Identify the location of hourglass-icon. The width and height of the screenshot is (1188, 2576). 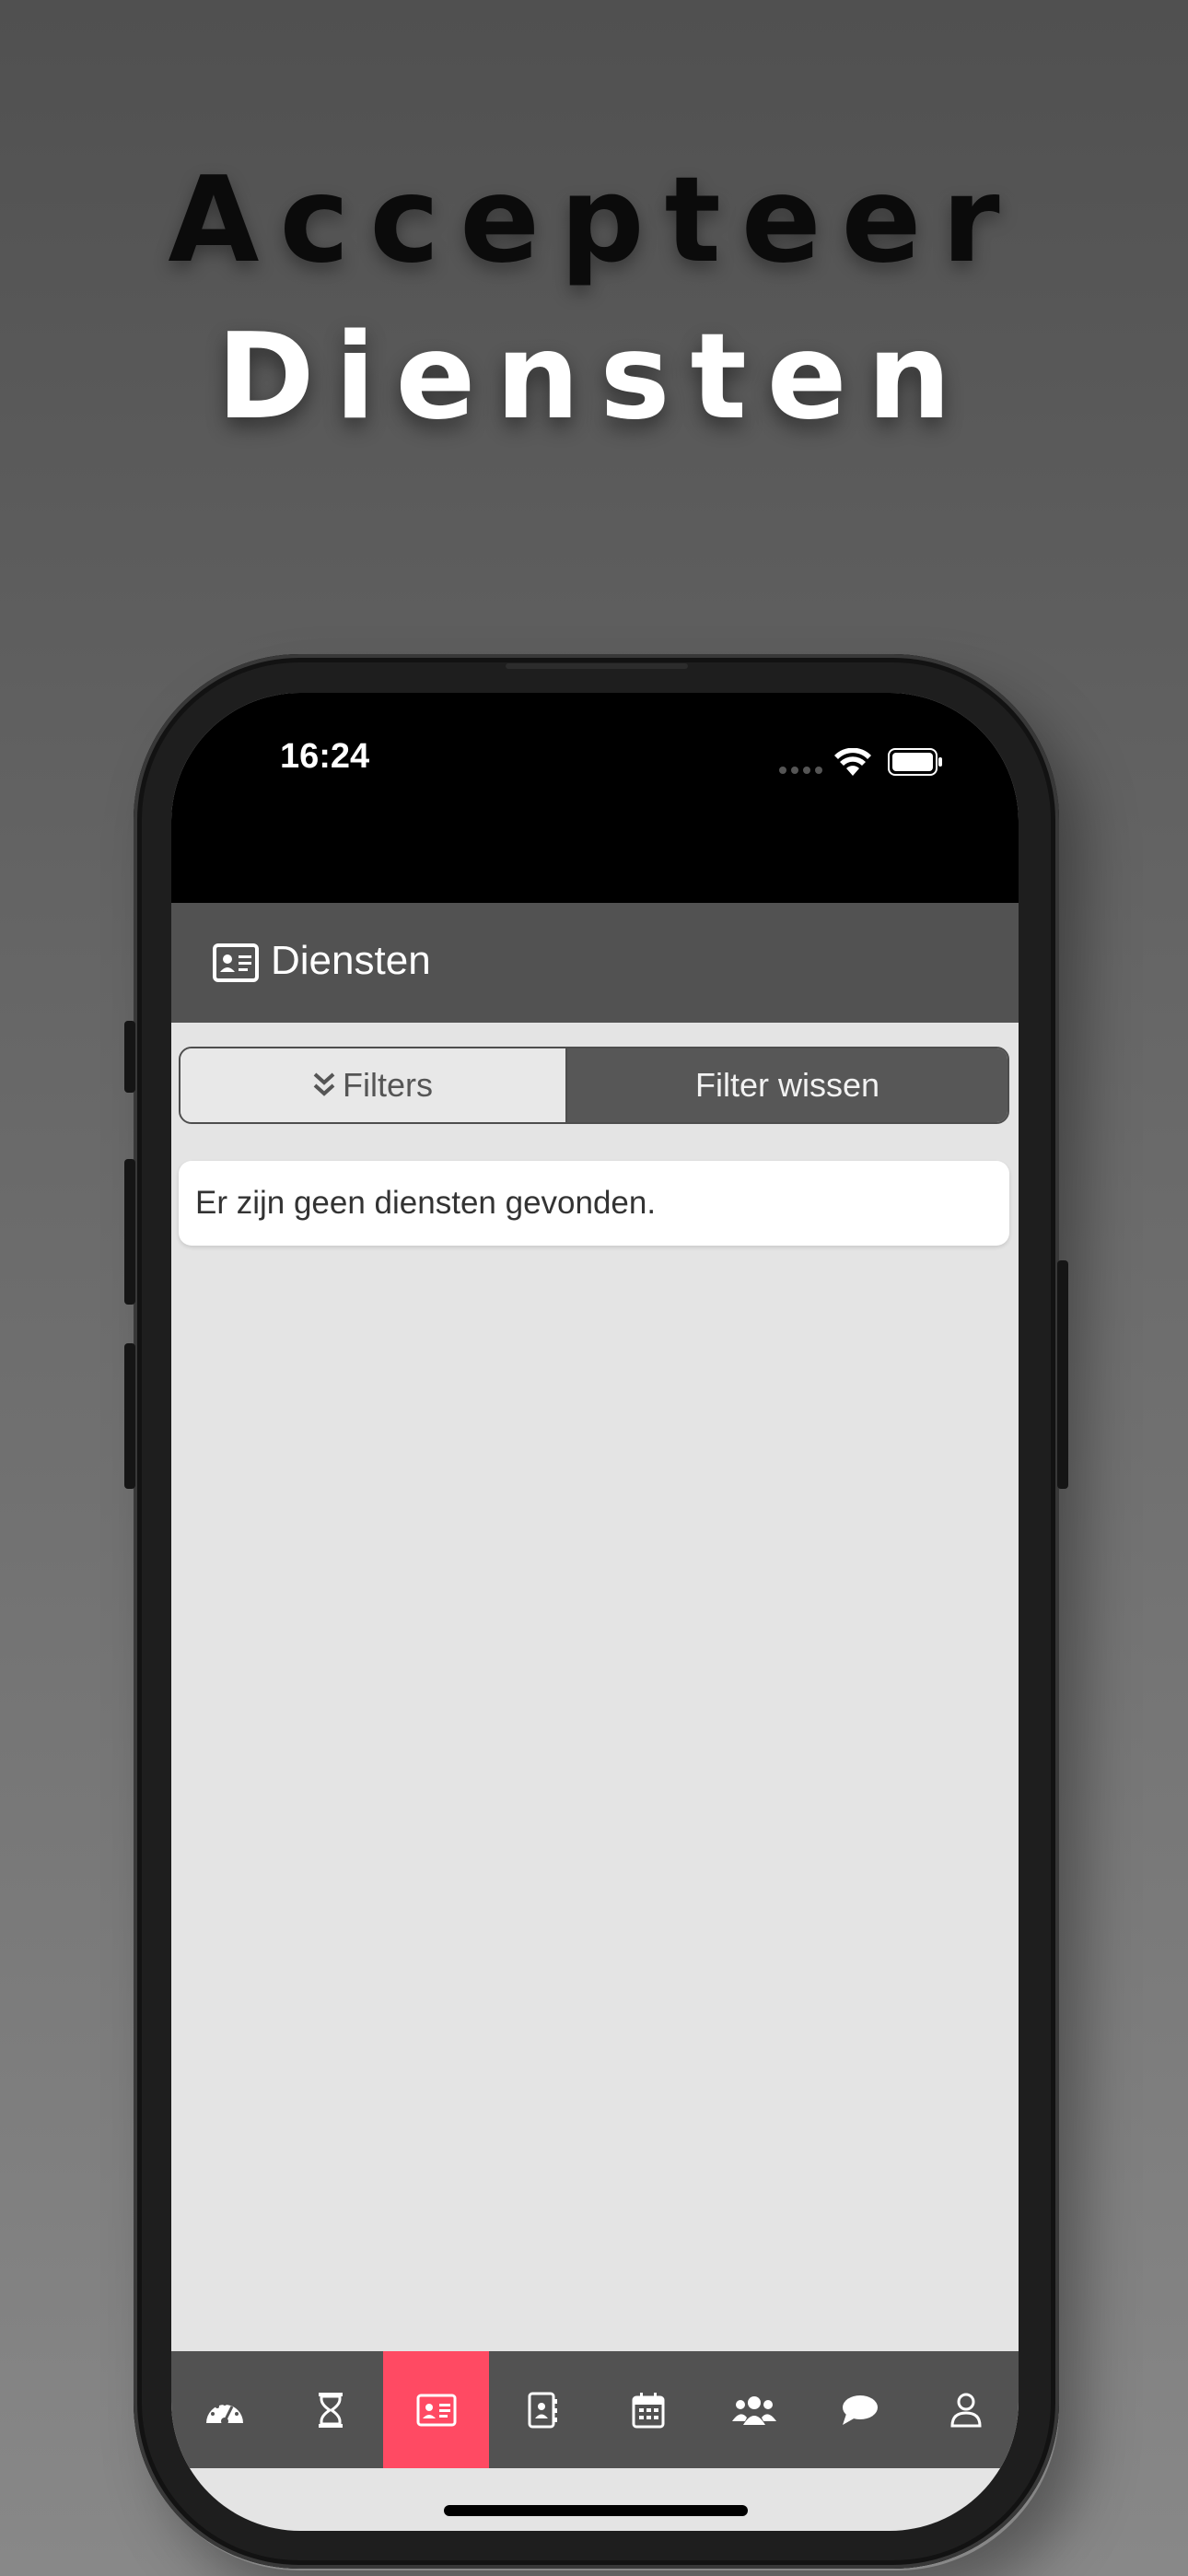
(330, 2410).